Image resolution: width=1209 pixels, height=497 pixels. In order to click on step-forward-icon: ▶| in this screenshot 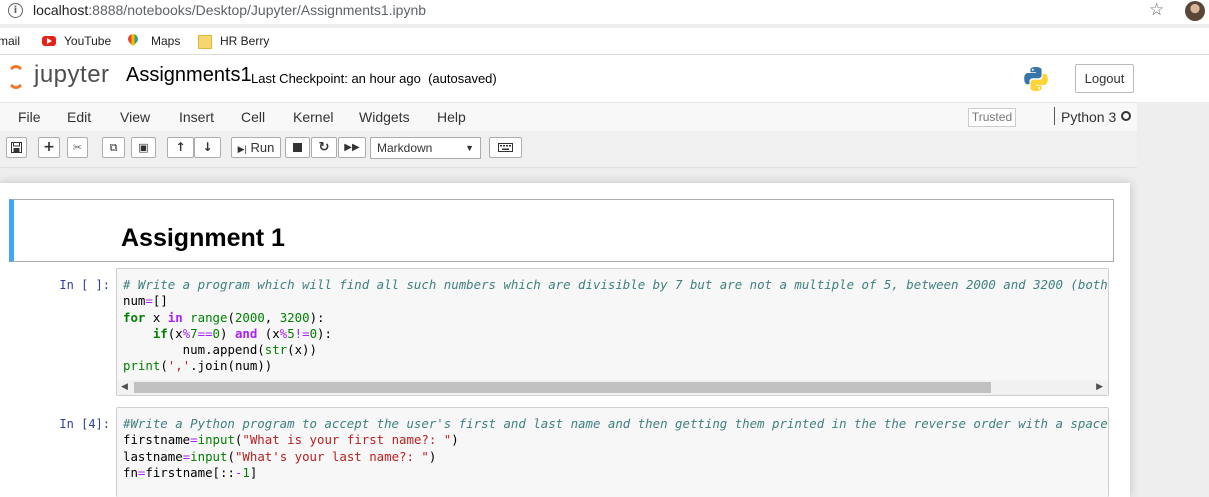, I will do `click(242, 149)`.